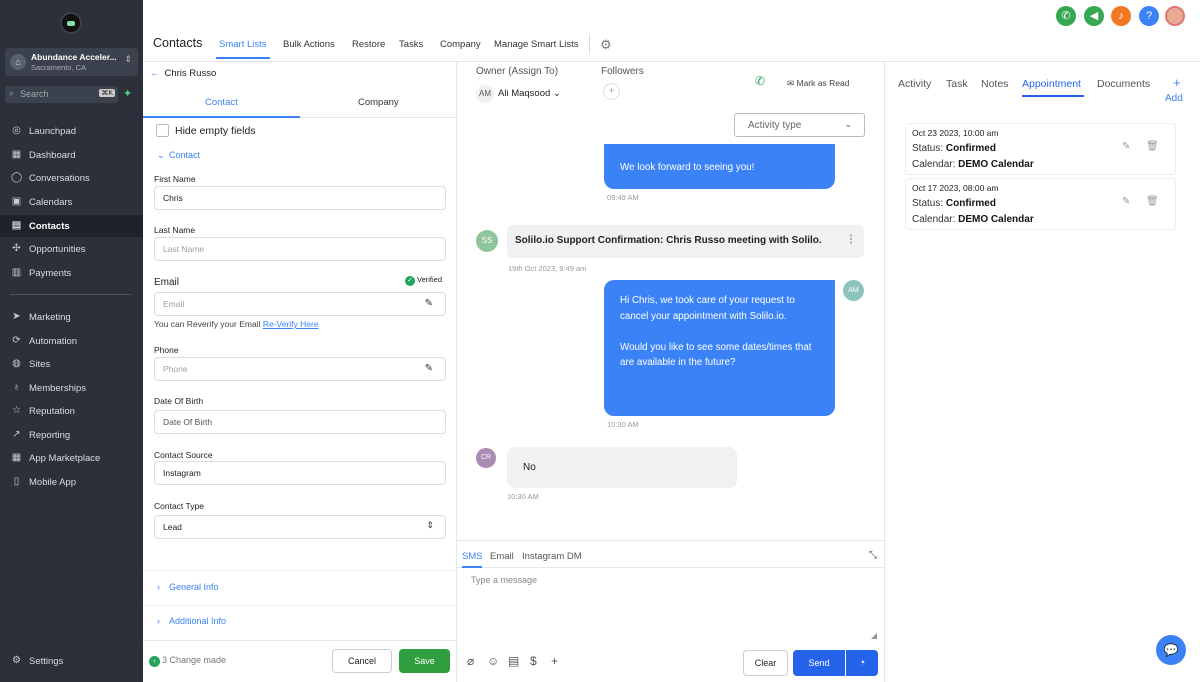 The image size is (1200, 682). I want to click on help-icon: ?, so click(1149, 16).